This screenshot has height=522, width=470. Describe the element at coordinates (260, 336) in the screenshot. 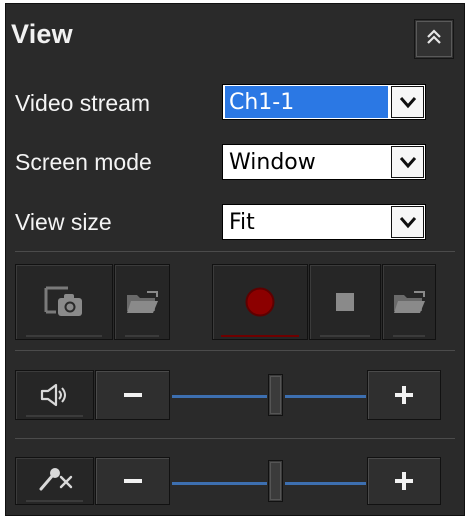

I see `record-underline` at that location.